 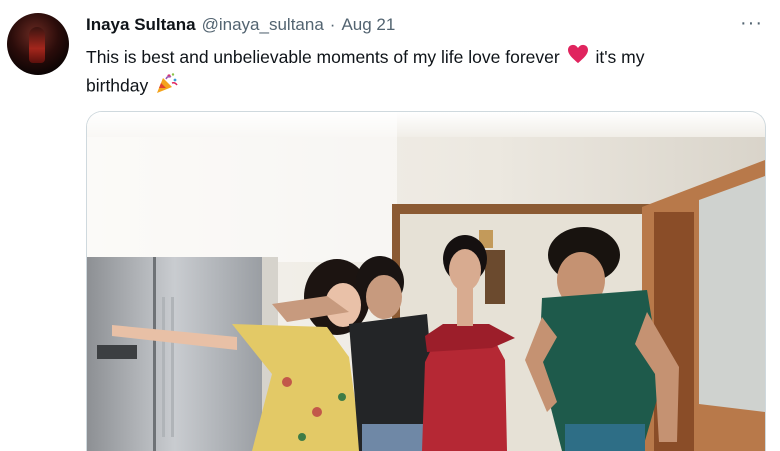 What do you see at coordinates (117, 86) in the screenshot?
I see `tweet-text-part3: birthday` at bounding box center [117, 86].